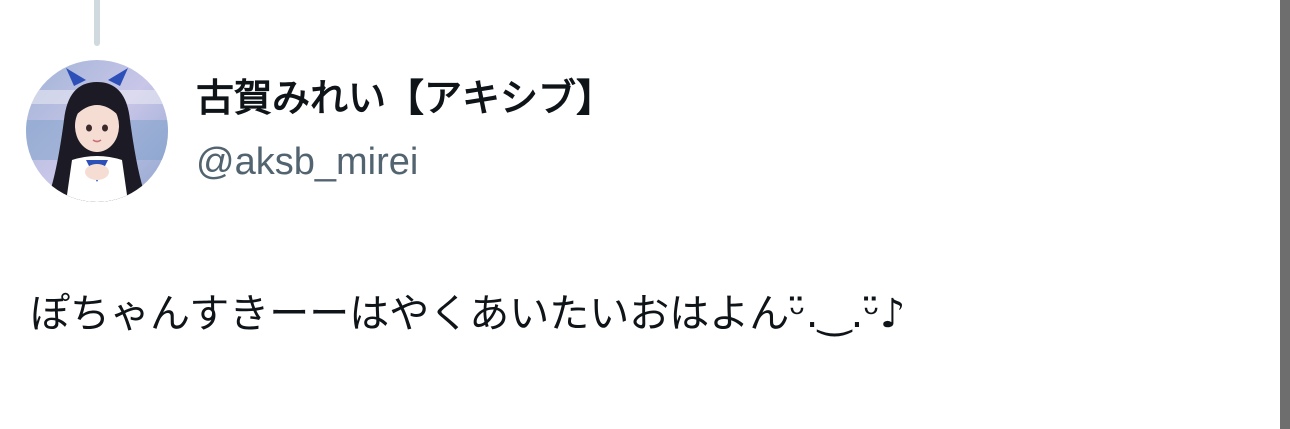  What do you see at coordinates (405, 162) in the screenshot?
I see `author-handle: @aksb_mirei` at bounding box center [405, 162].